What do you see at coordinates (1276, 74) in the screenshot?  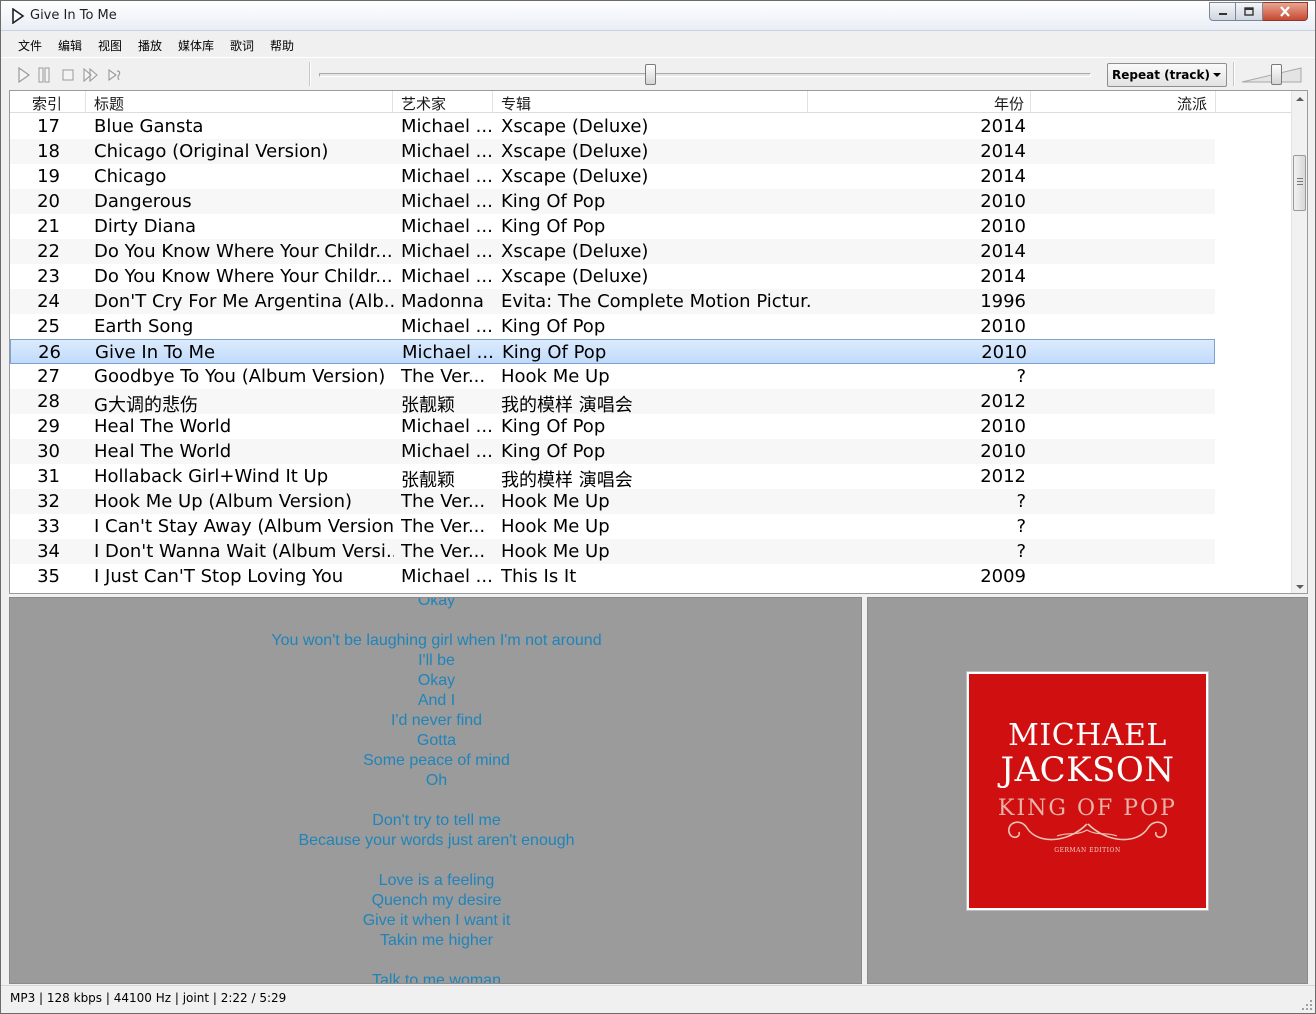 I see `volume-thumb` at bounding box center [1276, 74].